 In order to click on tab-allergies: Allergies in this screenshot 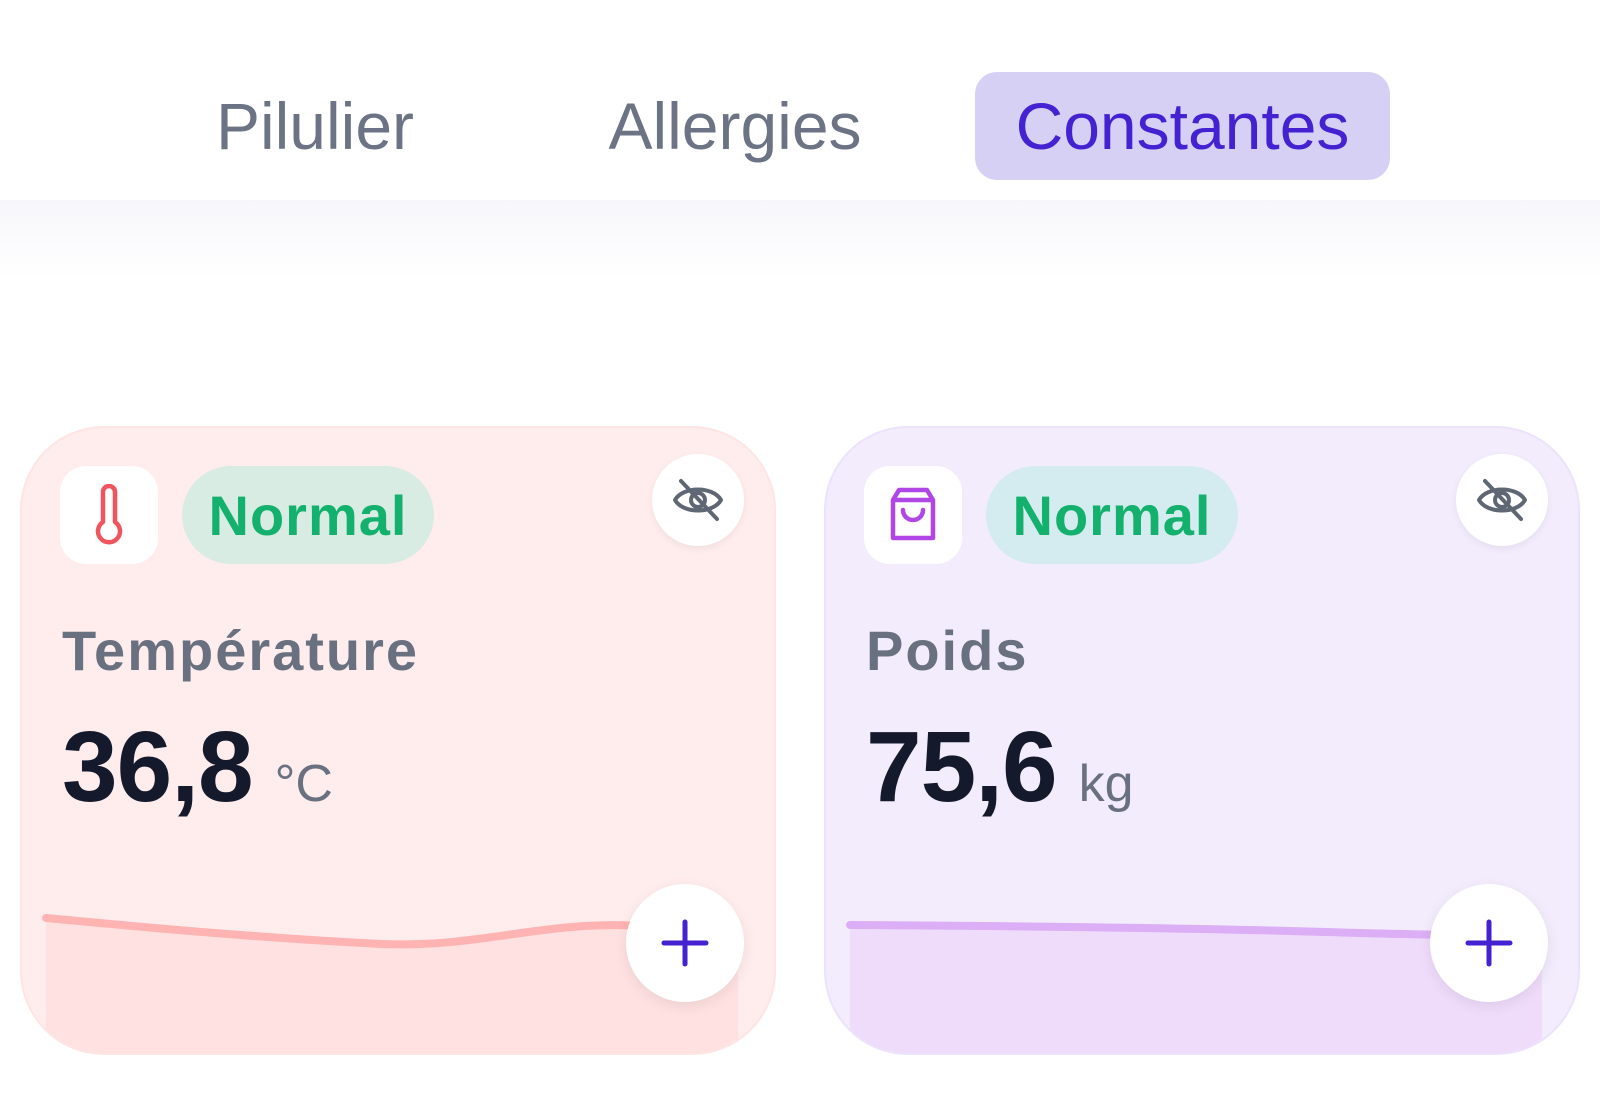, I will do `click(735, 126)`.